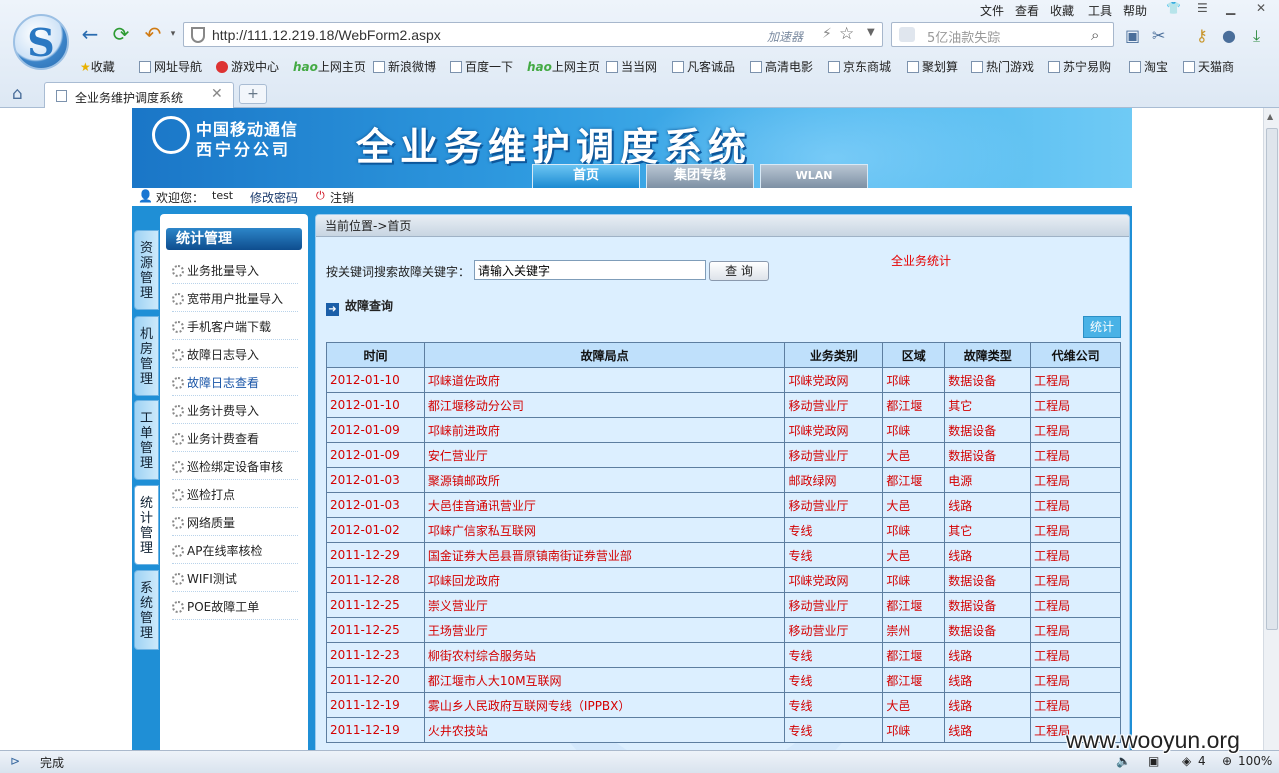 This screenshot has height=773, width=1279. What do you see at coordinates (1227, 761) in the screenshot?
I see `zoom-icon: ⊕` at bounding box center [1227, 761].